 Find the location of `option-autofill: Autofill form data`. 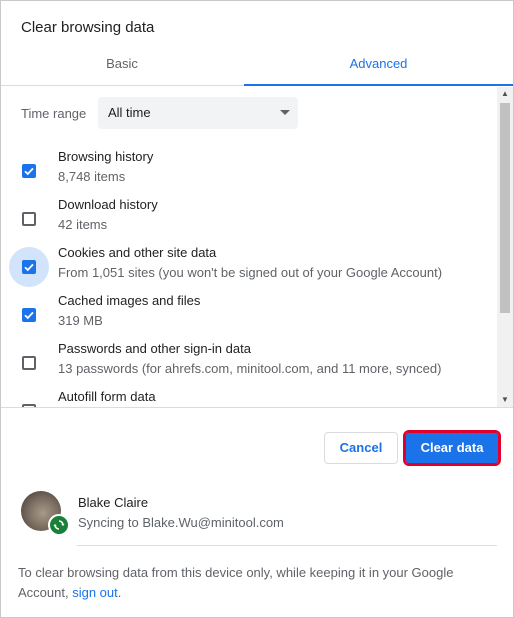

option-autofill: Autofill form data is located at coordinates (249, 398).